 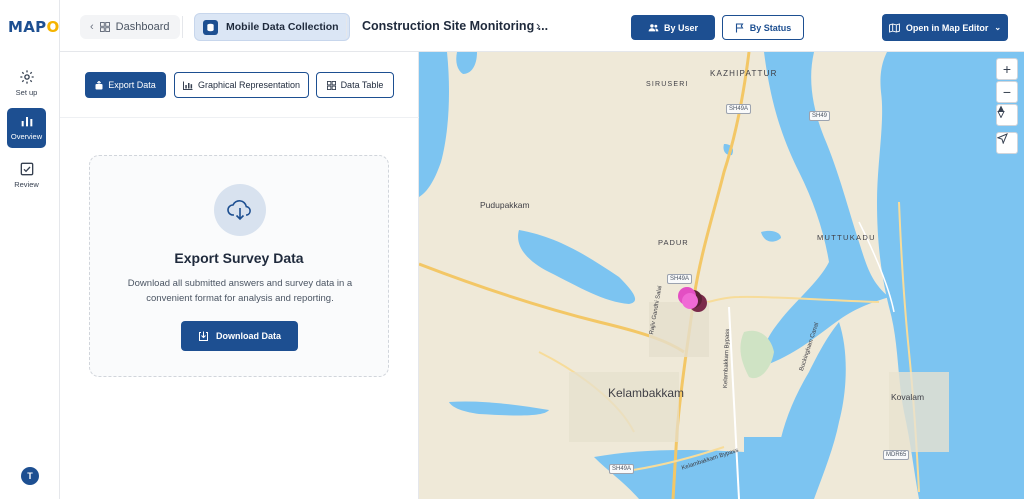 What do you see at coordinates (744, 73) in the screenshot?
I see `place-label: KAZHIPATTUR` at bounding box center [744, 73].